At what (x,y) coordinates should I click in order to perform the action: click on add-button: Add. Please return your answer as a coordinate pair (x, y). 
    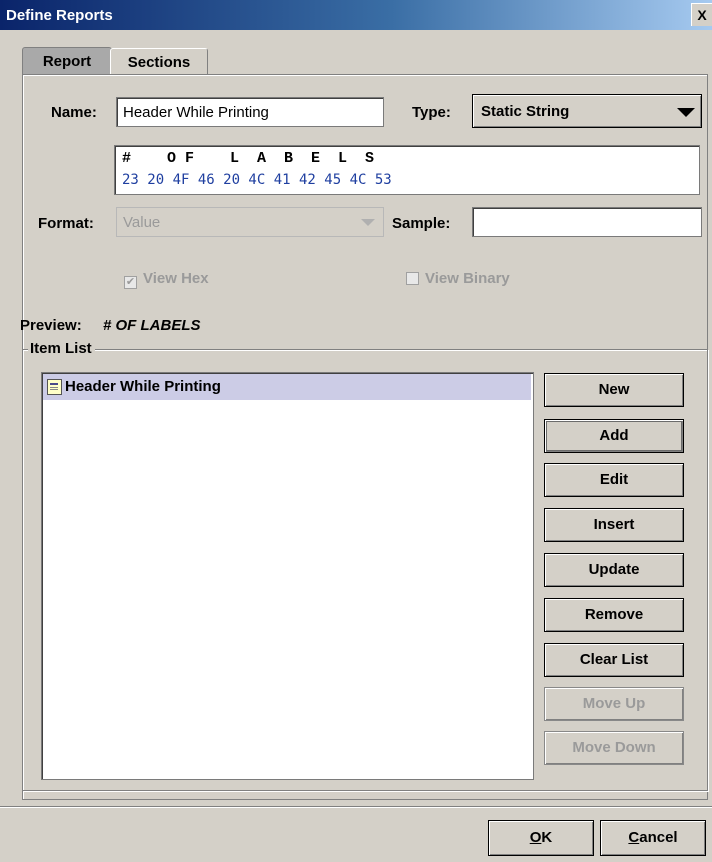
    Looking at the image, I should click on (614, 436).